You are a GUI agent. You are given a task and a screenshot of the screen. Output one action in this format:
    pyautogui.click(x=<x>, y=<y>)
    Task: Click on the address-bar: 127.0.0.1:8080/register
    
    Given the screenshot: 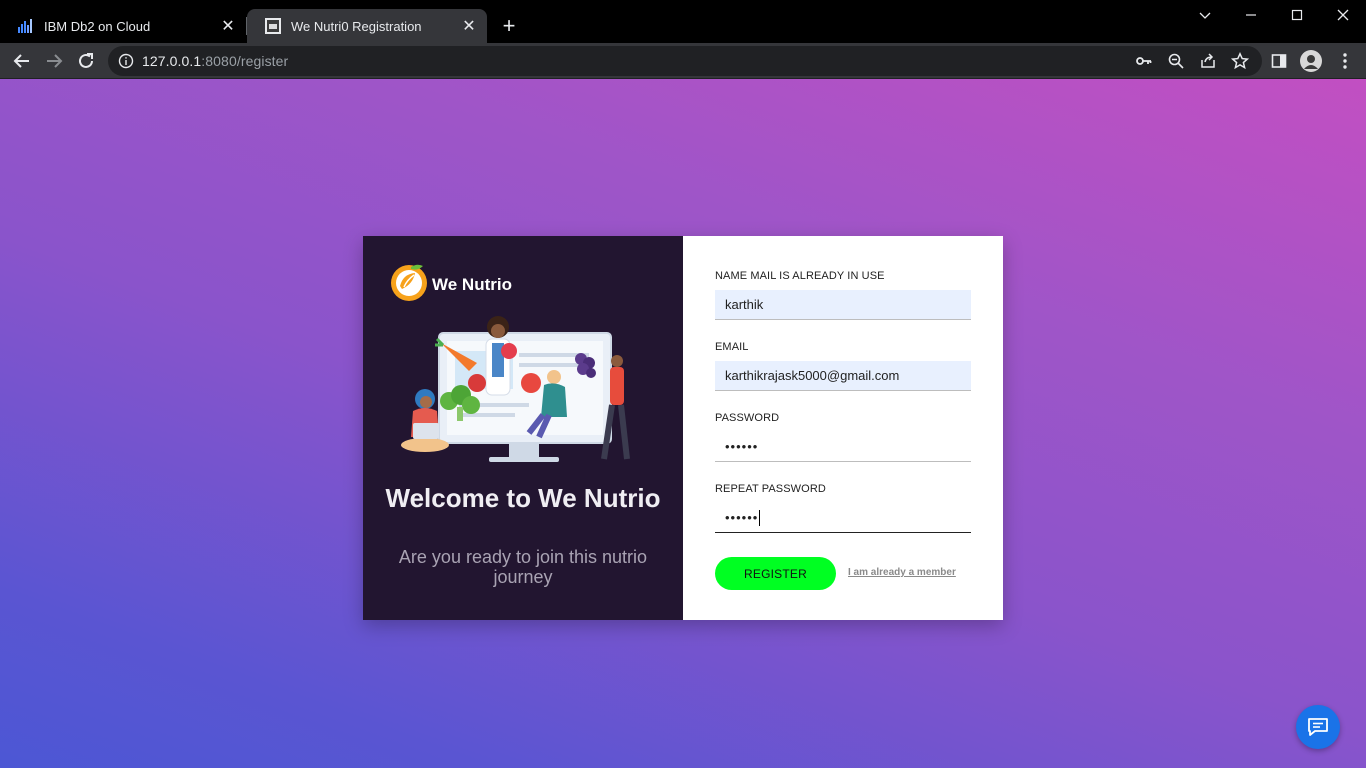 What is the action you would take?
    pyautogui.click(x=685, y=61)
    